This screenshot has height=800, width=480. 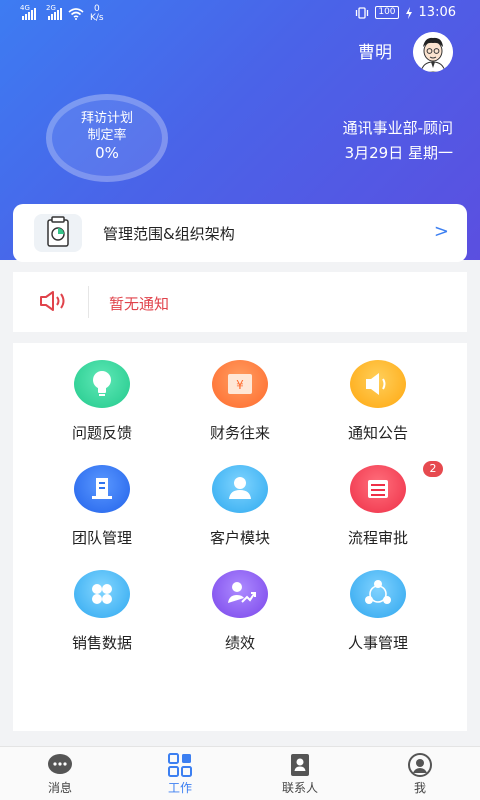 I want to click on notice-text: 暂无通知, so click(x=139, y=304).